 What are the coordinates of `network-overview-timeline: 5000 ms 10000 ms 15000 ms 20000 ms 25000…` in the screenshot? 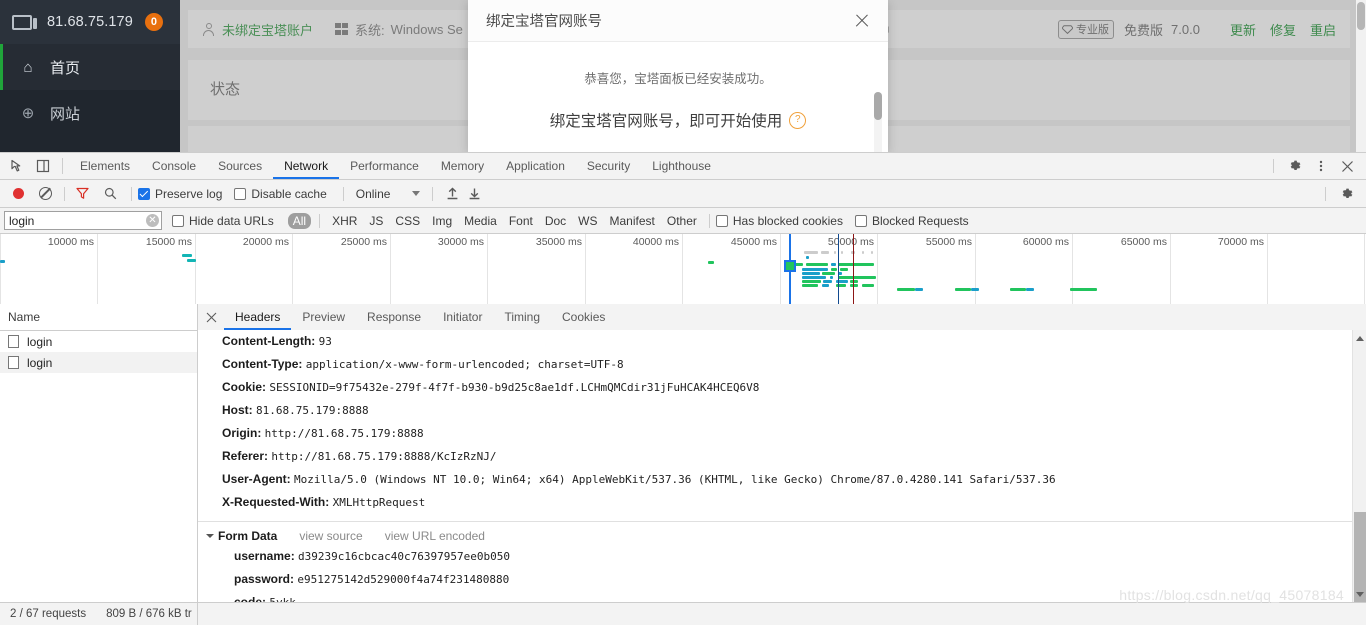 It's located at (683, 270).